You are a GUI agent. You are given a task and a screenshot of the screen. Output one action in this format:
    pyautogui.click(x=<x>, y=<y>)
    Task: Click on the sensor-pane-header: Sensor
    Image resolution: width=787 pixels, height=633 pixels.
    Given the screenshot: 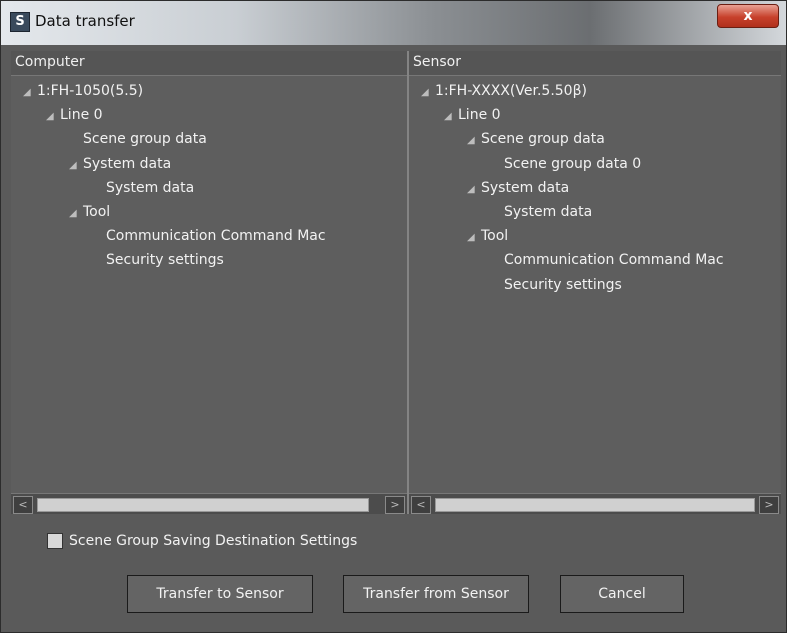 What is the action you would take?
    pyautogui.click(x=595, y=63)
    